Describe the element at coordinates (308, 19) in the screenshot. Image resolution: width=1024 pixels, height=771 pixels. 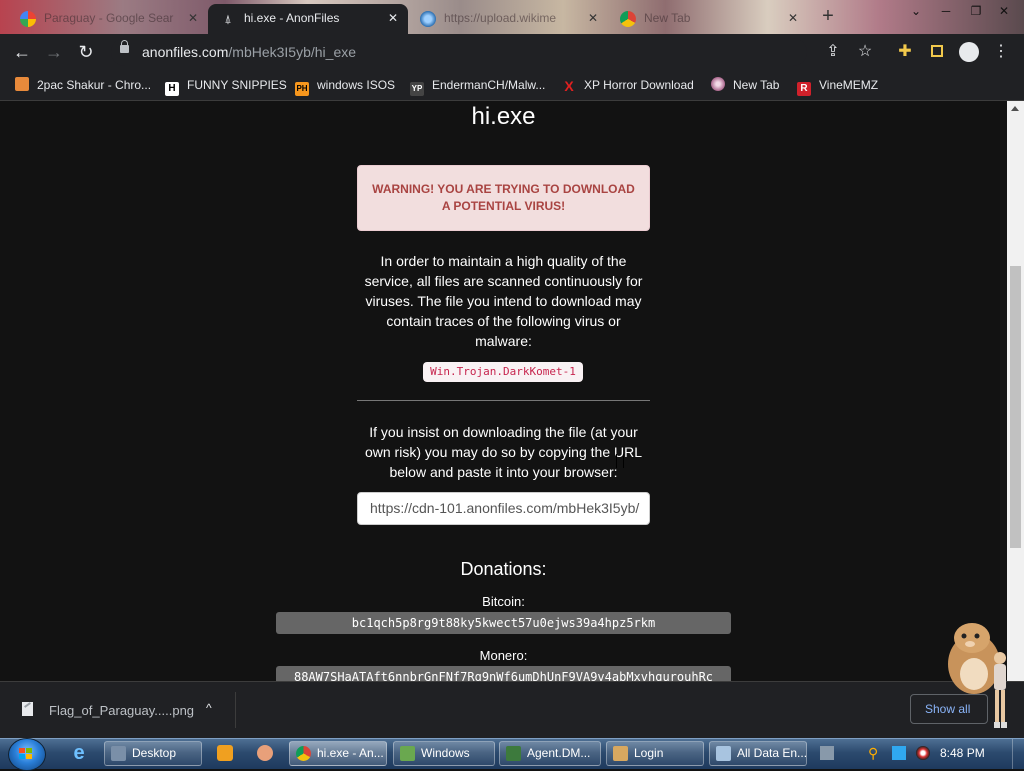
I see `tab-anonfiles: ⍋ hi.exe - AnonFiles ✕` at that location.